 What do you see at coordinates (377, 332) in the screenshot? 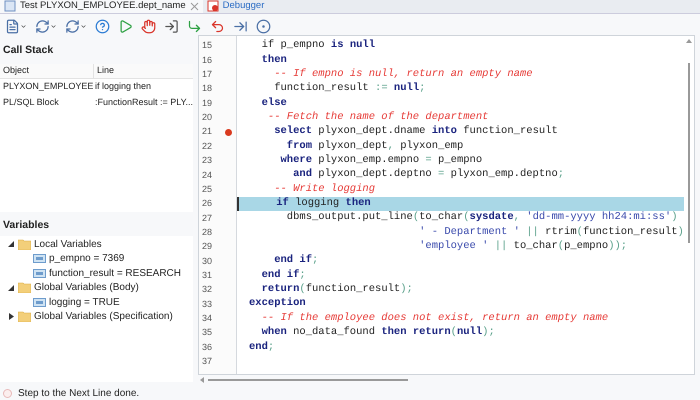
I see `code-line: when no_data_found then return(null);` at bounding box center [377, 332].